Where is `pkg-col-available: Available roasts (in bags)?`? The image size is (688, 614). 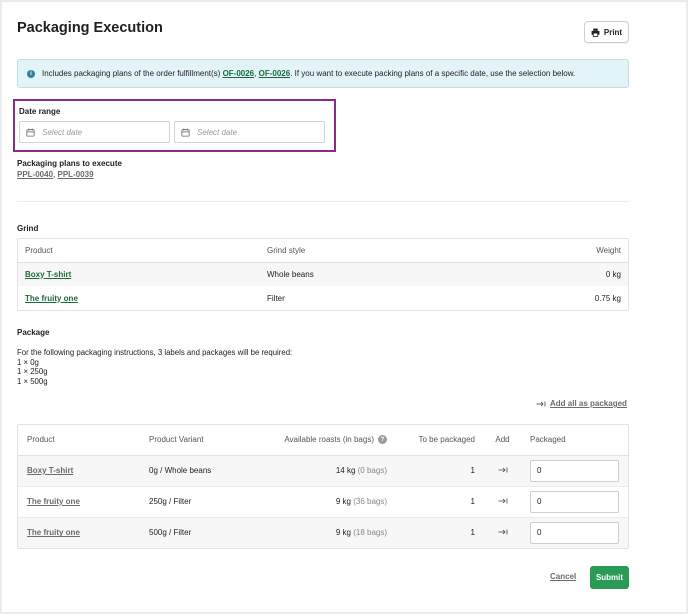 pkg-col-available: Available roasts (in bags)? is located at coordinates (322, 440).